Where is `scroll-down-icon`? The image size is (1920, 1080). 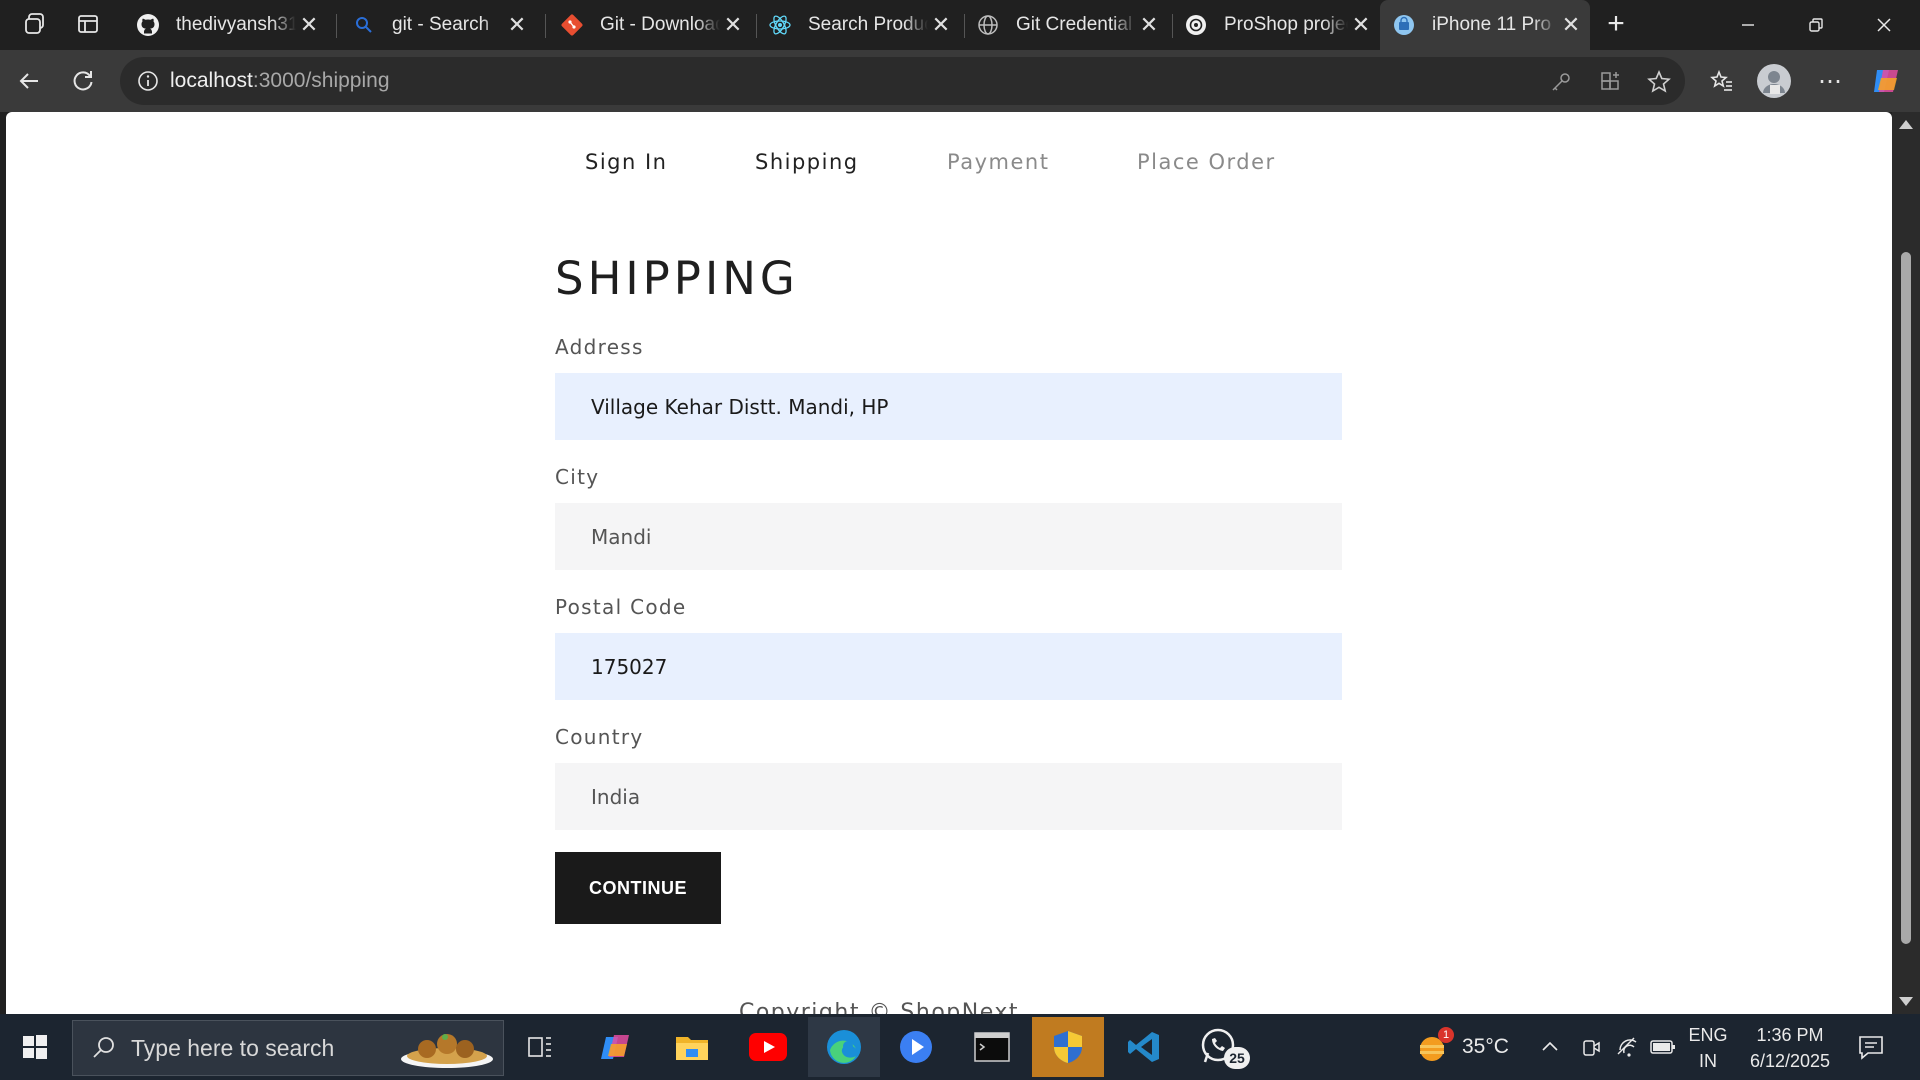
scroll-down-icon is located at coordinates (1906, 1001).